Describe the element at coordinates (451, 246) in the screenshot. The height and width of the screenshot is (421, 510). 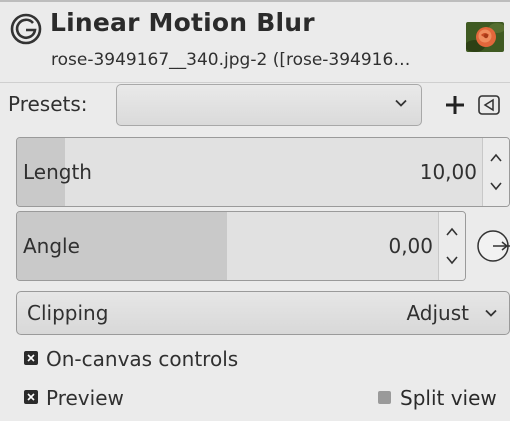
I see `angle-spin-buttons` at that location.